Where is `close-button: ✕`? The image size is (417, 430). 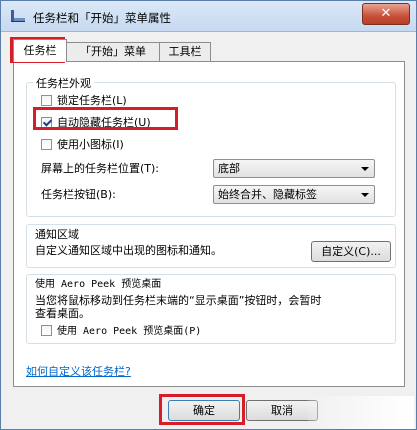
close-button: ✕ is located at coordinates (386, 14).